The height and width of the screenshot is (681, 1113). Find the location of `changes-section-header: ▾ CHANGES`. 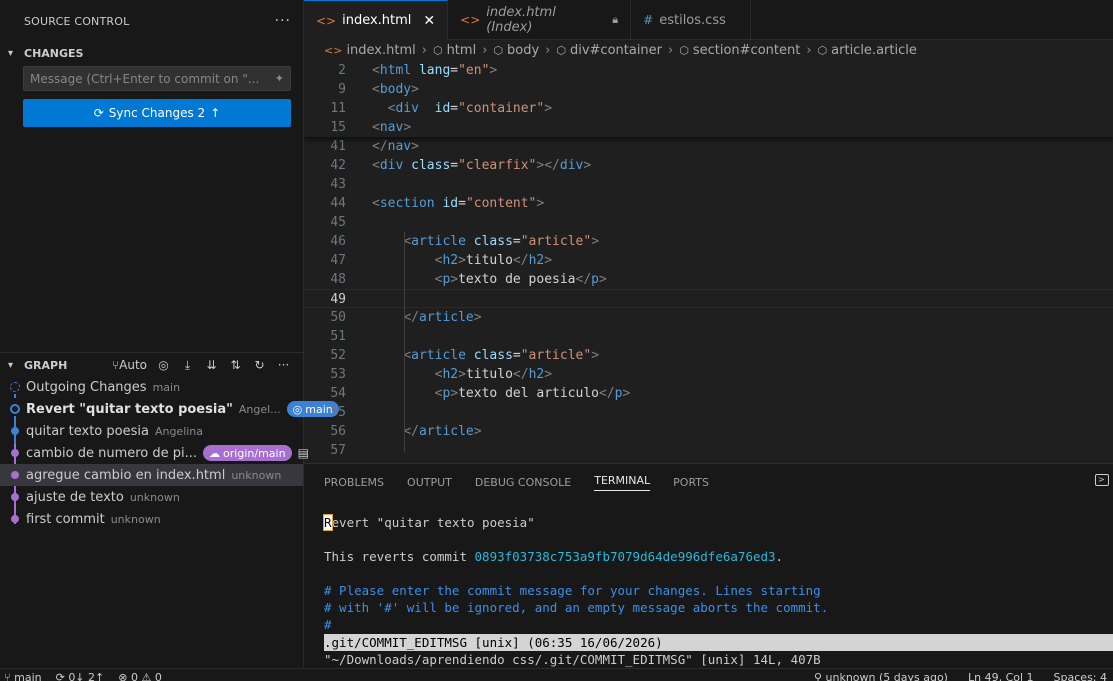

changes-section-header: ▾ CHANGES is located at coordinates (151, 53).